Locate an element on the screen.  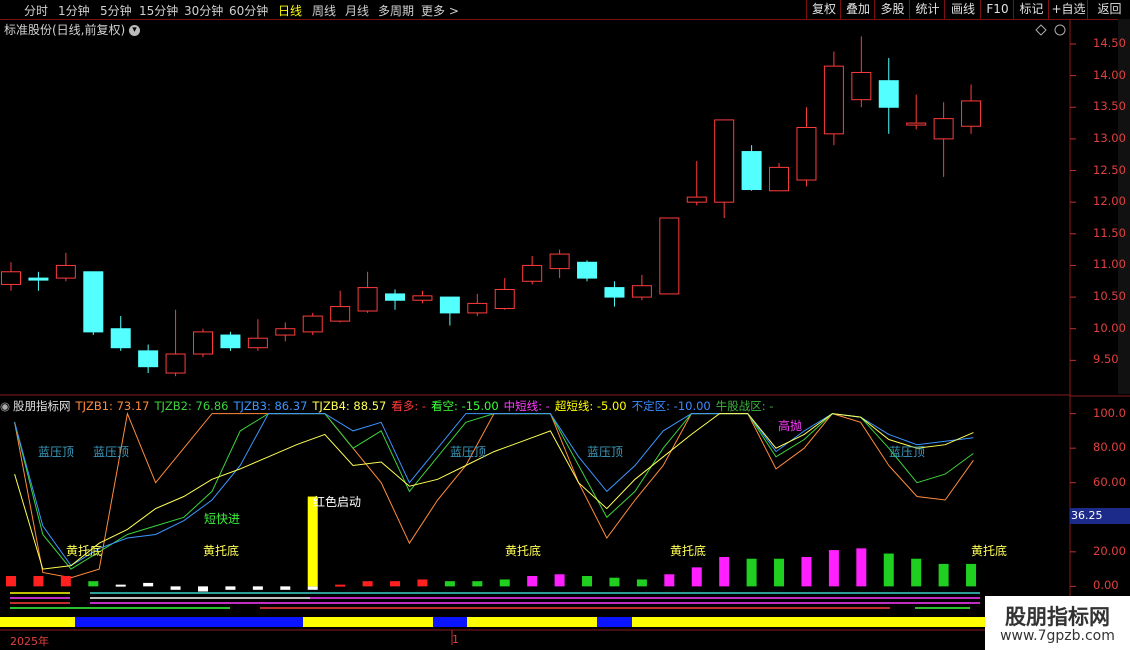
circle-icon is located at coordinates (1060, 30).